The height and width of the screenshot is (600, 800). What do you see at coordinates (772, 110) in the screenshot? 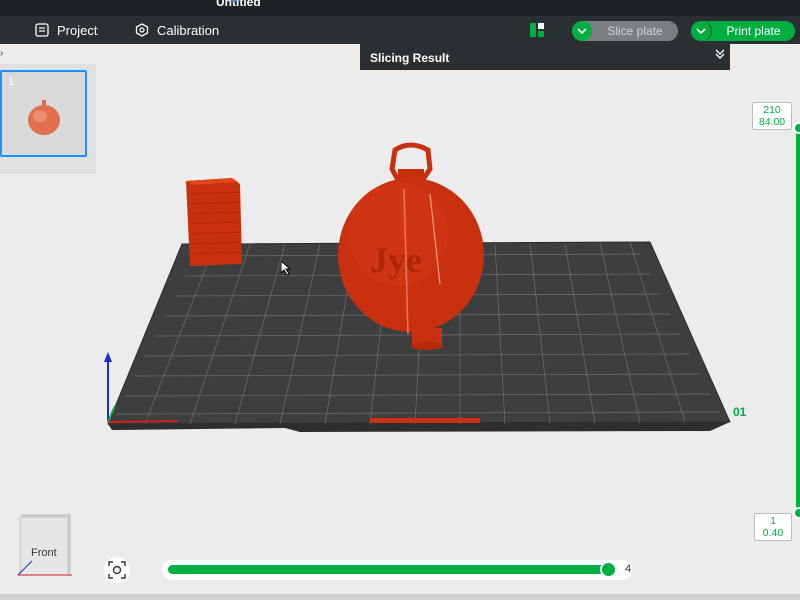
I see `top-layer-number: 210` at bounding box center [772, 110].